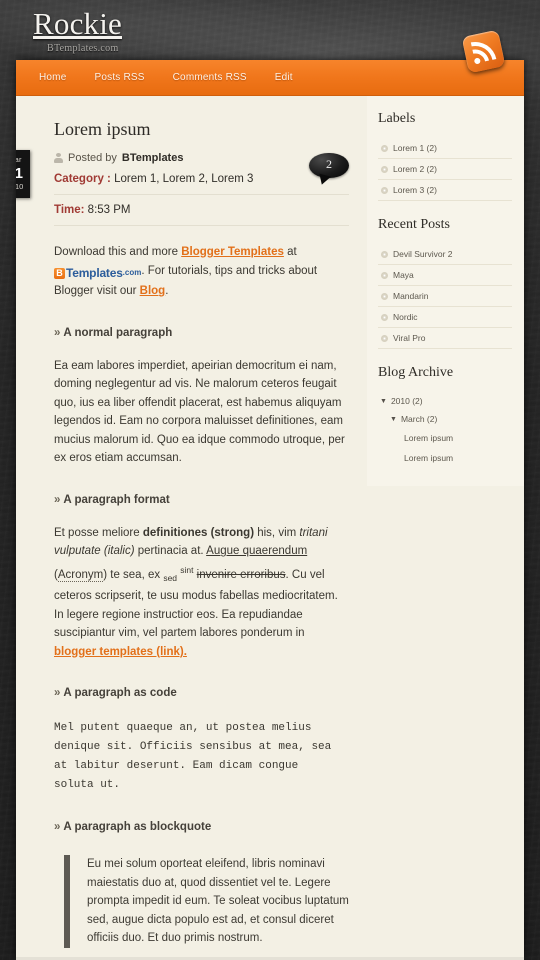  I want to click on user-icon, so click(58, 158).